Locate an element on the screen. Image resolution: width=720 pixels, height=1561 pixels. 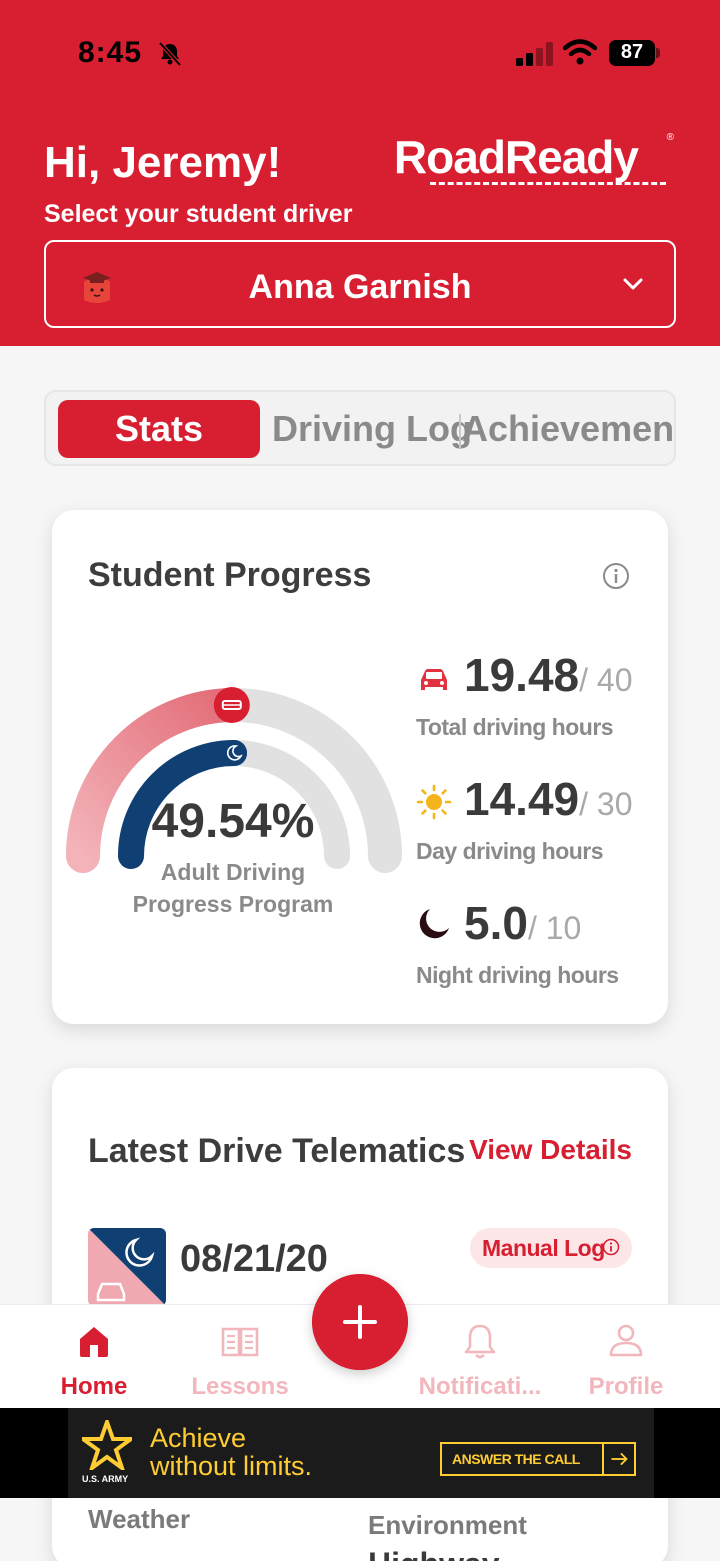
environment-label: Environment is located at coordinates (447, 1525).